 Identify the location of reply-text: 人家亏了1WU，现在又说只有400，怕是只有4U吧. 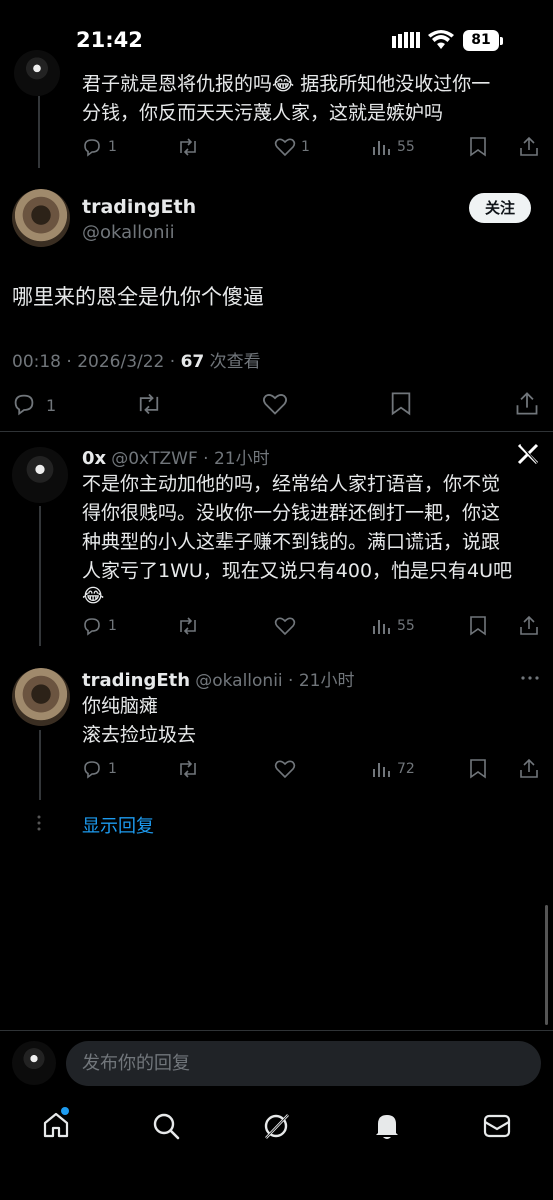
(297, 571).